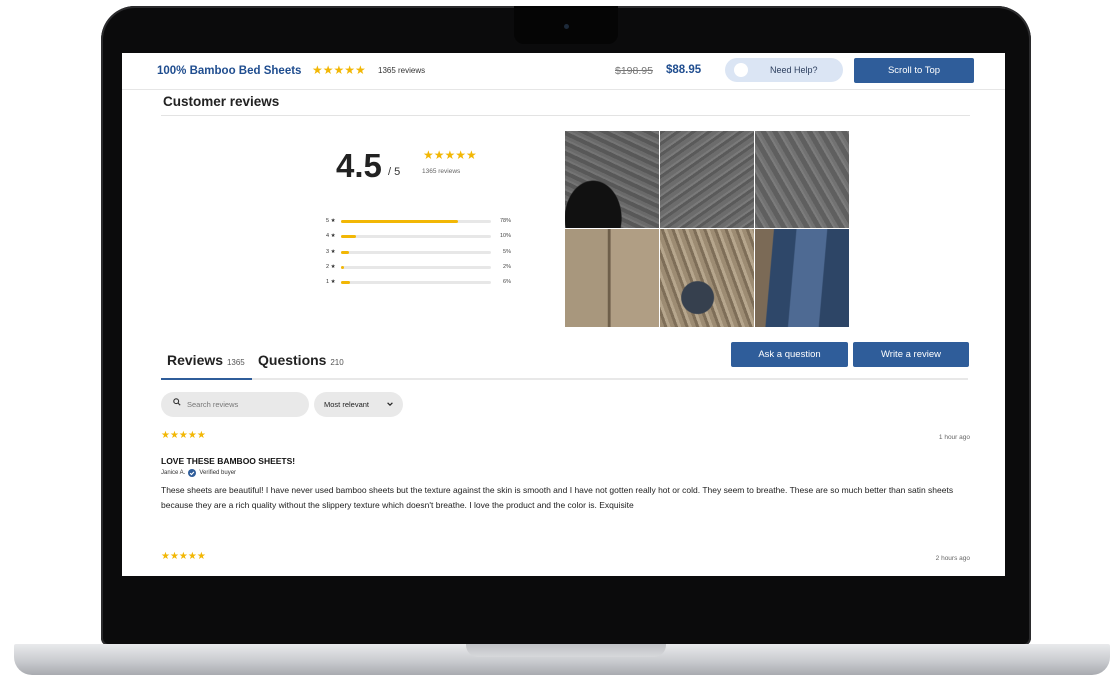 The width and height of the screenshot is (1111, 675). Describe the element at coordinates (198, 473) in the screenshot. I see `review-author: Janice A. Verified buyer` at that location.